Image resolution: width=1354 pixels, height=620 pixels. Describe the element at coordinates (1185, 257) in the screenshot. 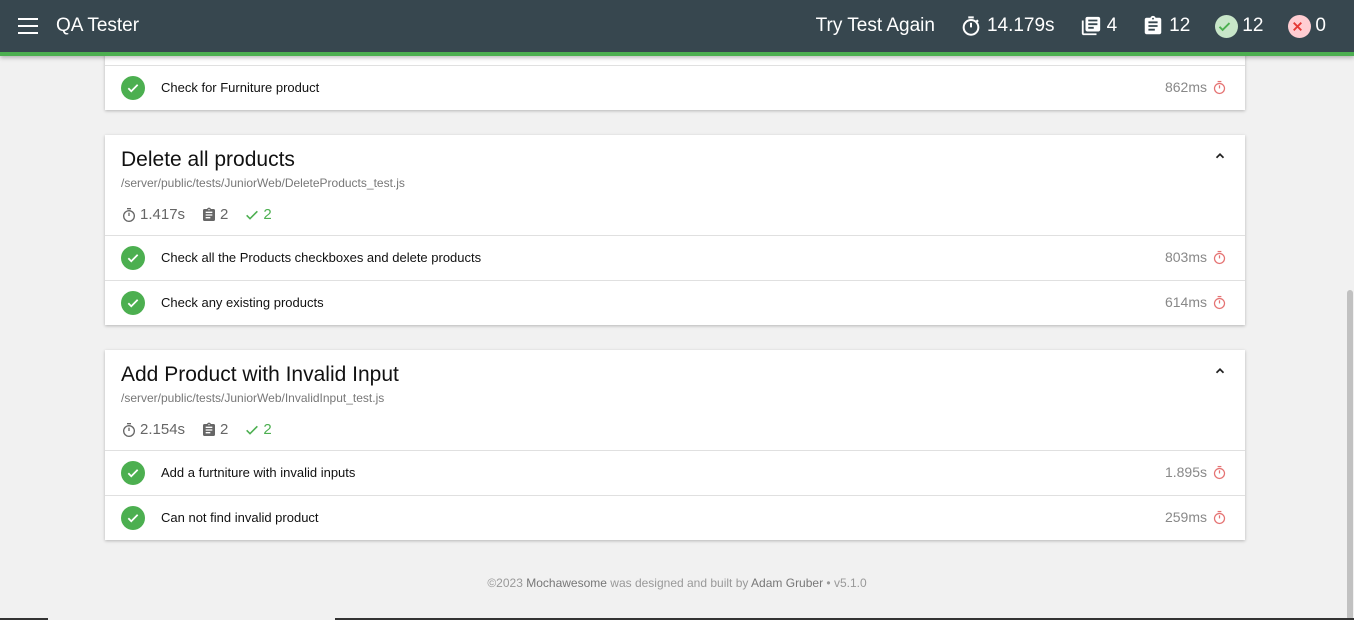

I see `test-duration: 803ms` at that location.